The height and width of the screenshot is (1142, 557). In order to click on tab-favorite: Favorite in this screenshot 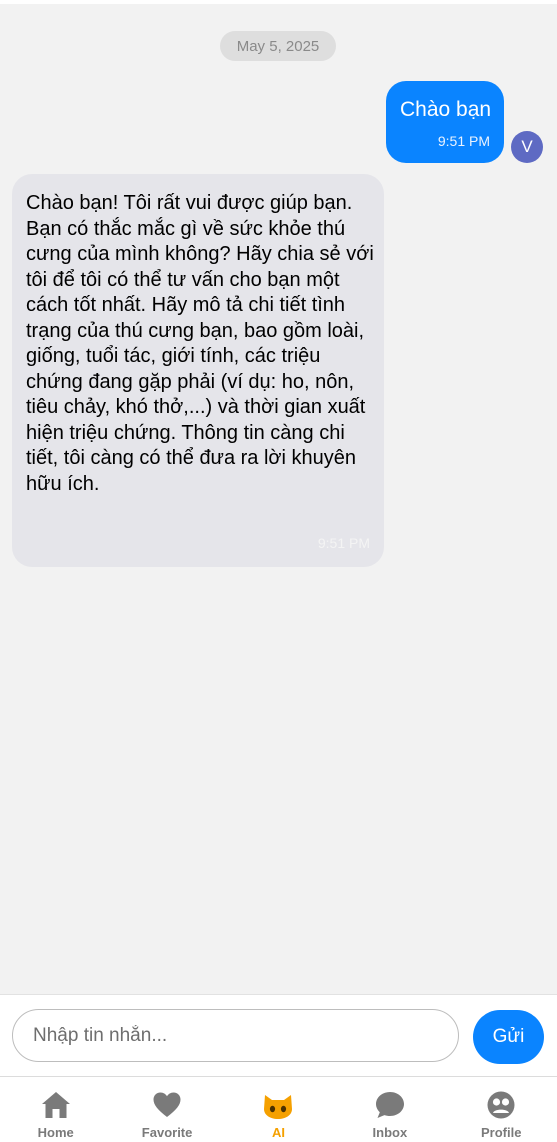, I will do `click(166, 1109)`.